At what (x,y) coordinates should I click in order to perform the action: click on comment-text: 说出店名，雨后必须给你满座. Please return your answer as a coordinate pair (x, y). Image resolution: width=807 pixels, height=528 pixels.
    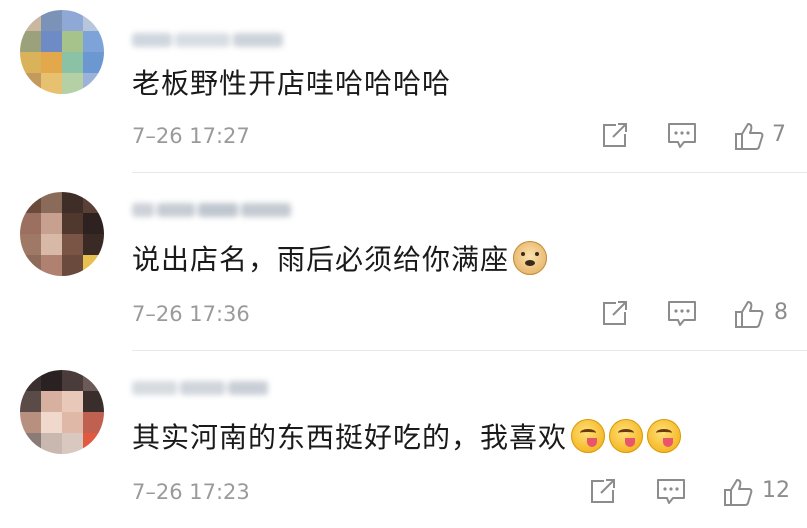
    Looking at the image, I should click on (340, 258).